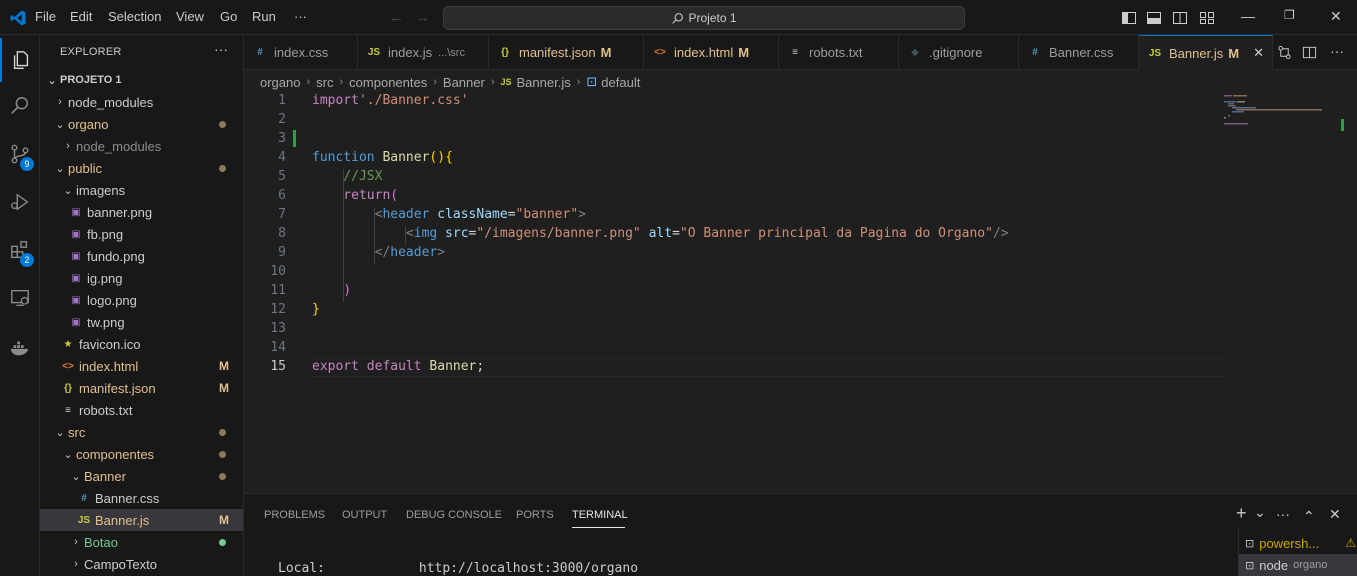  What do you see at coordinates (1079, 52) in the screenshot?
I see `tab-banner-css: # Banner.css` at bounding box center [1079, 52].